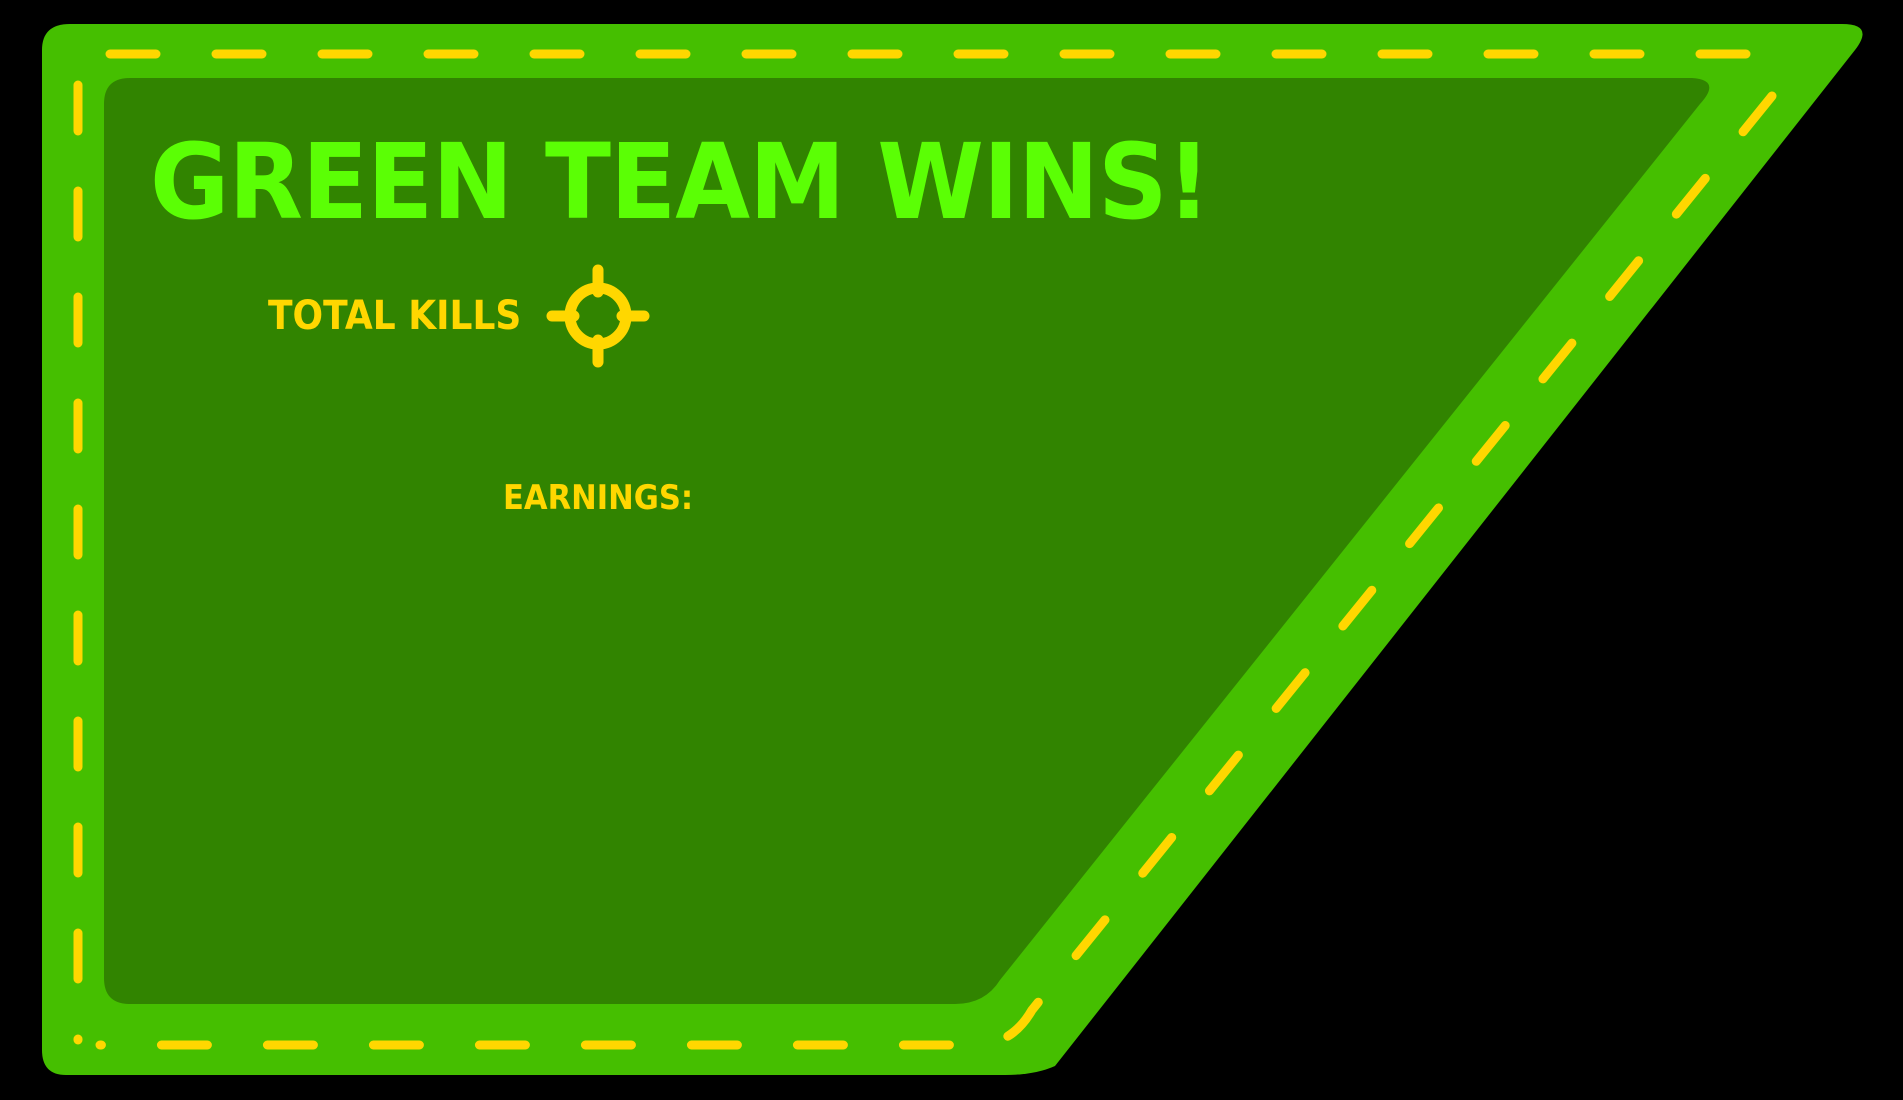  I want to click on earnings-label: EARNINGS:, so click(598, 498).